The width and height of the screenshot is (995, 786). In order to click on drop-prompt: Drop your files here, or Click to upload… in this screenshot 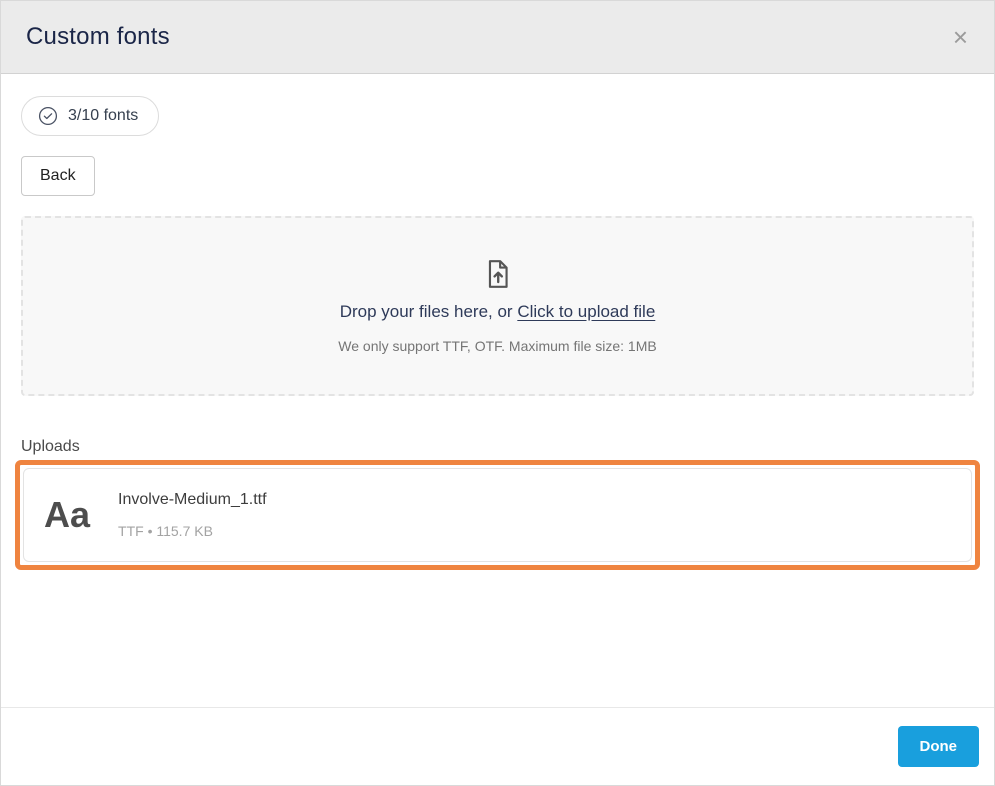, I will do `click(498, 312)`.